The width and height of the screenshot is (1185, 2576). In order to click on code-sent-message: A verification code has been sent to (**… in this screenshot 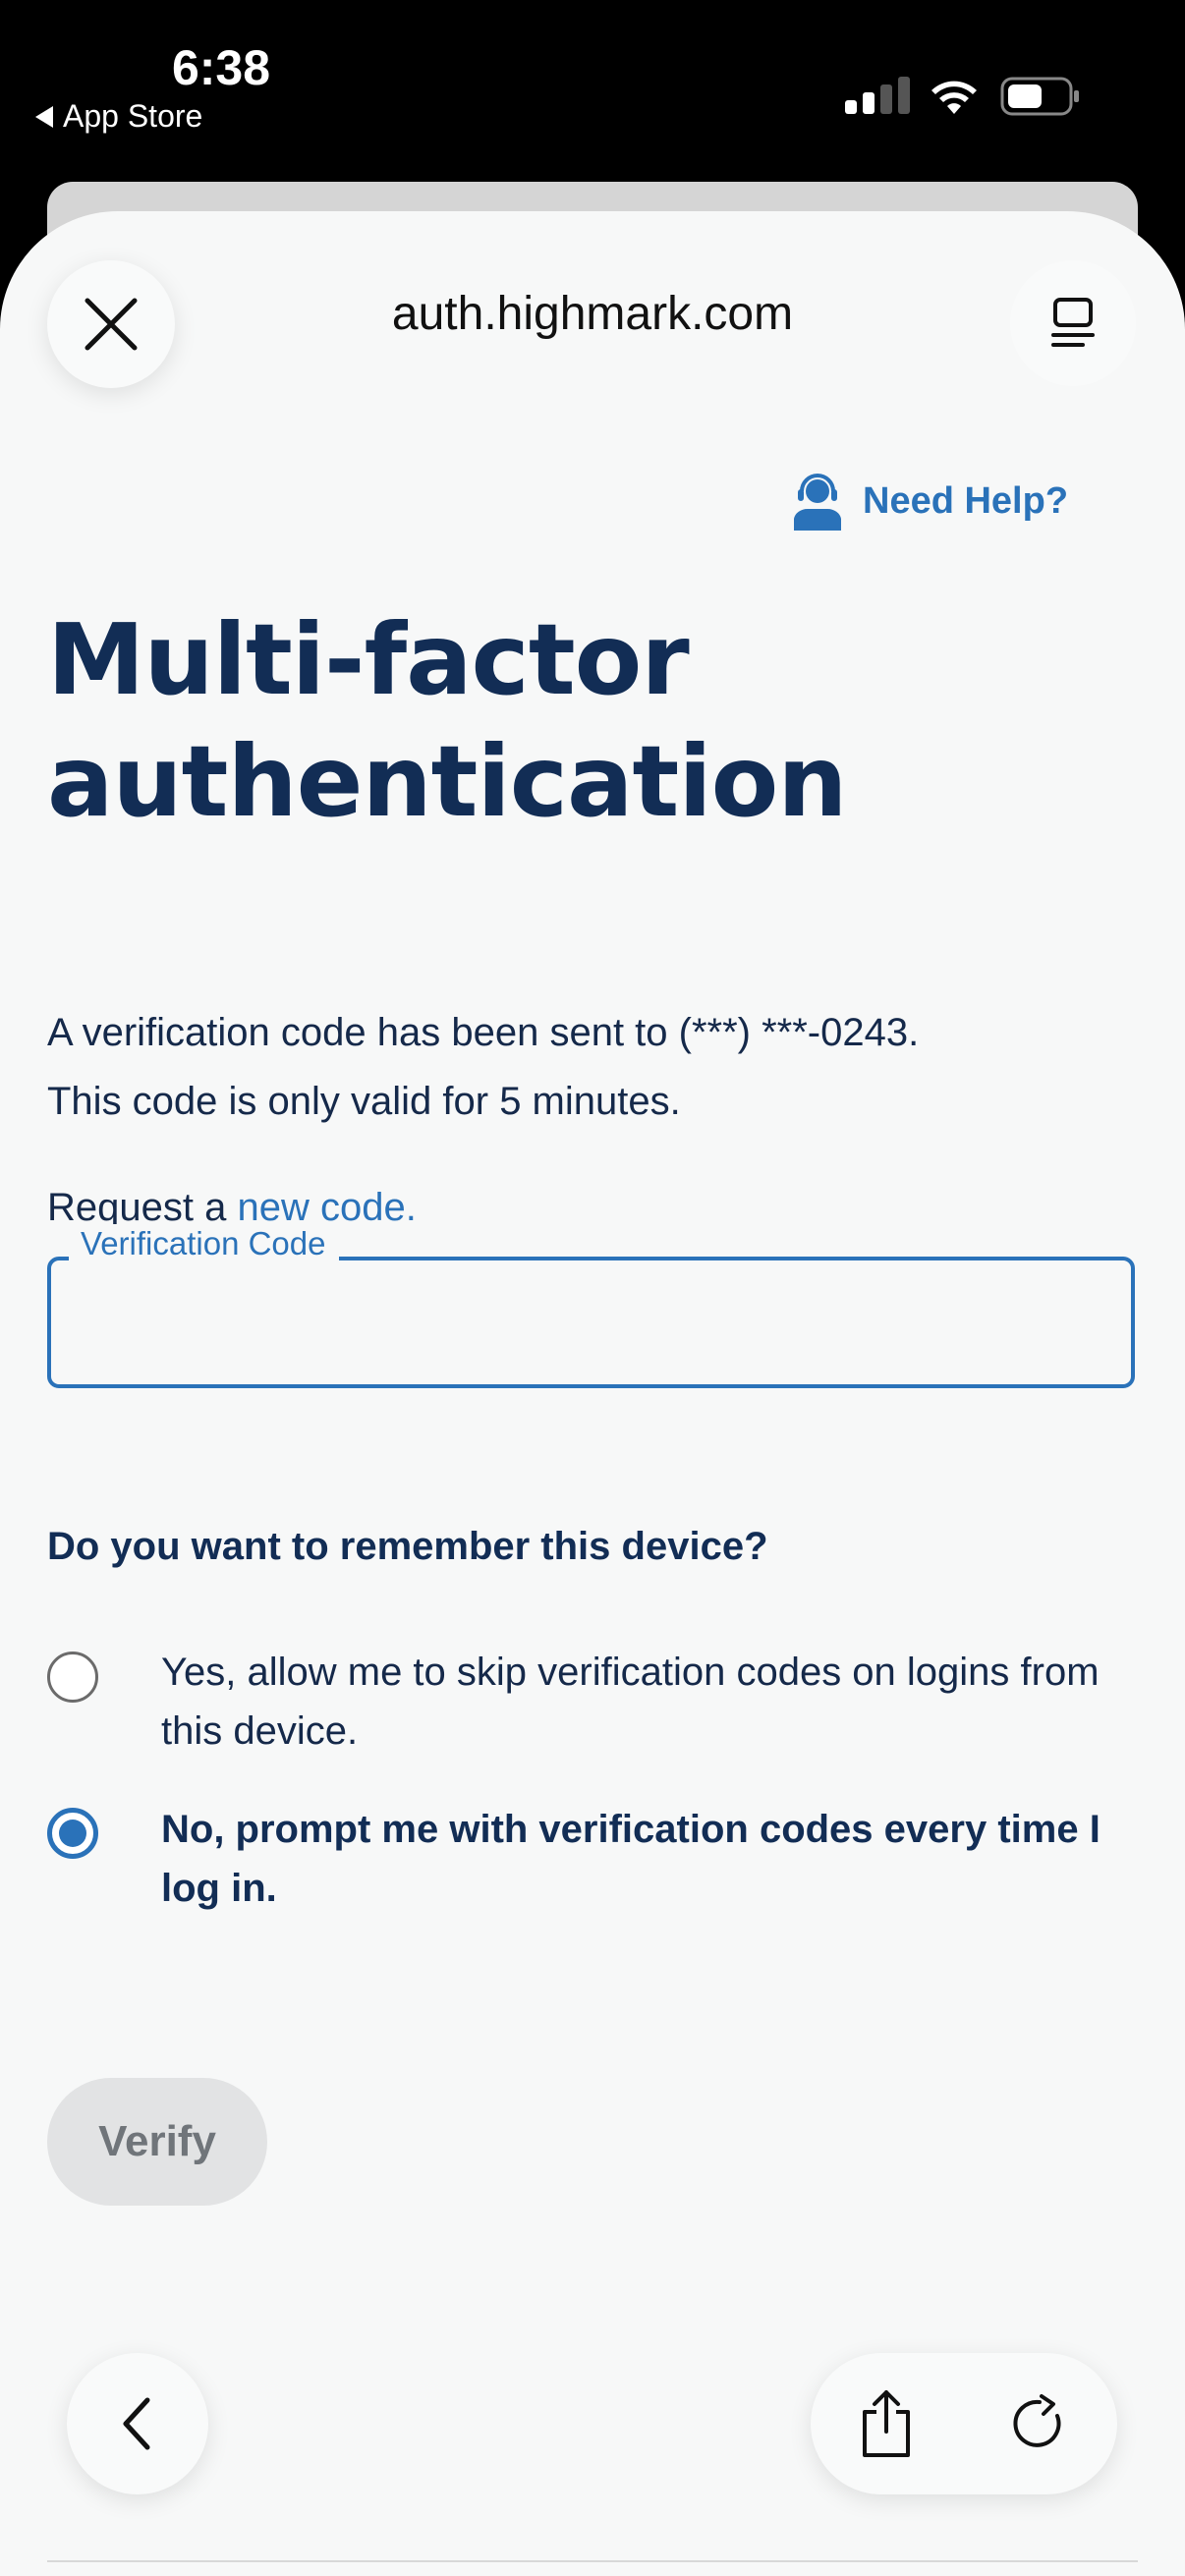, I will do `click(484, 1032)`.